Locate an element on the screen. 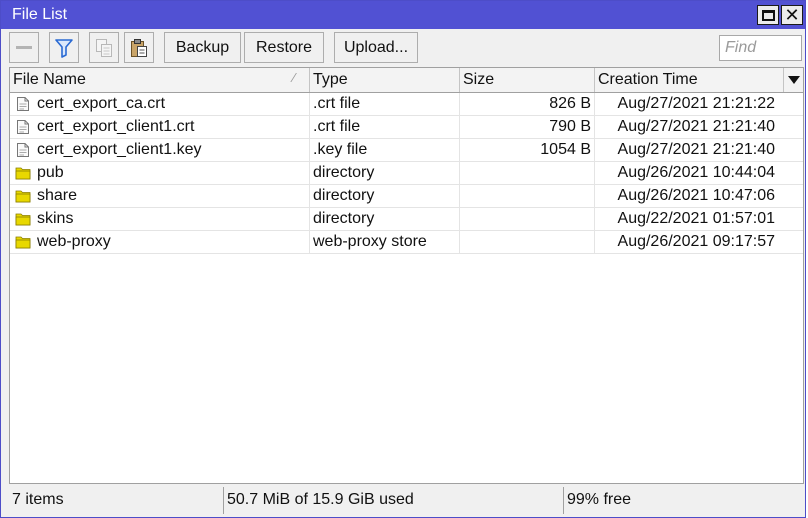 Image resolution: width=808 pixels, height=518 pixels. filter-icon is located at coordinates (64, 48).